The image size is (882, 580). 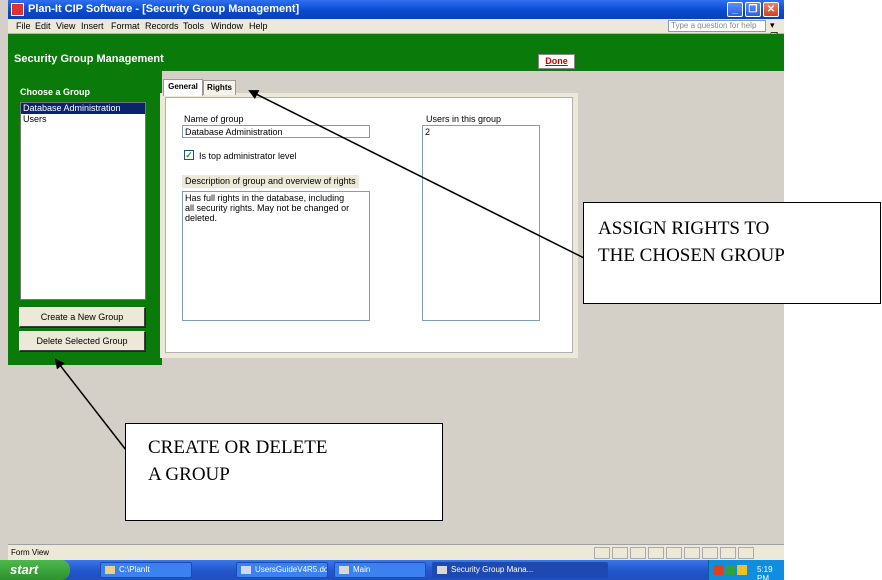 I want to click on group-callout: CREATE OR DELETE A GROUP, so click(x=284, y=472).